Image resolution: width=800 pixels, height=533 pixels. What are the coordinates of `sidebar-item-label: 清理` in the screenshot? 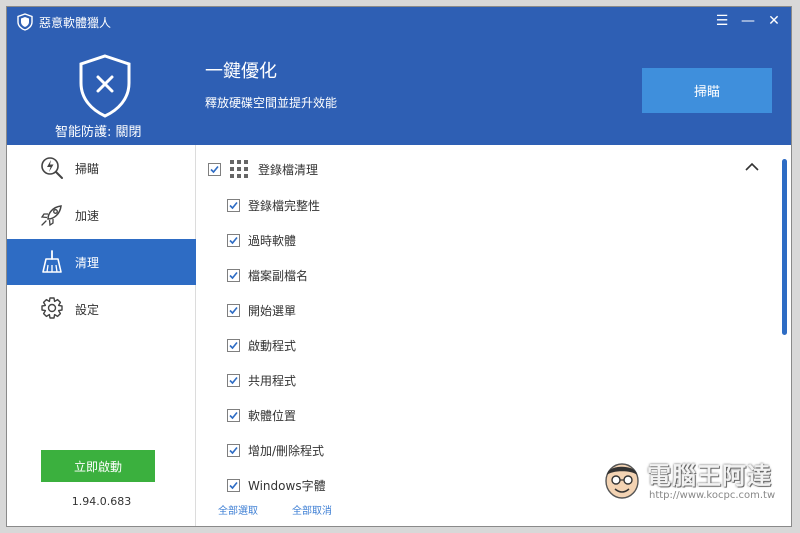 It's located at (87, 262).